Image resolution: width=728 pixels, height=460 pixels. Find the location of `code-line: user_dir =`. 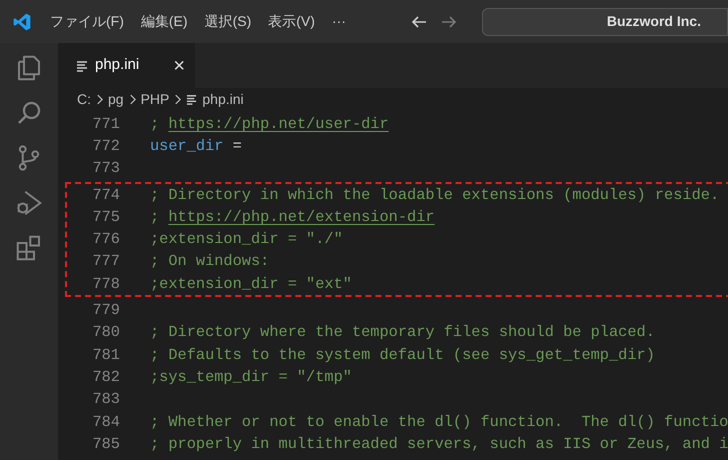

code-line: user_dir = is located at coordinates (196, 146).